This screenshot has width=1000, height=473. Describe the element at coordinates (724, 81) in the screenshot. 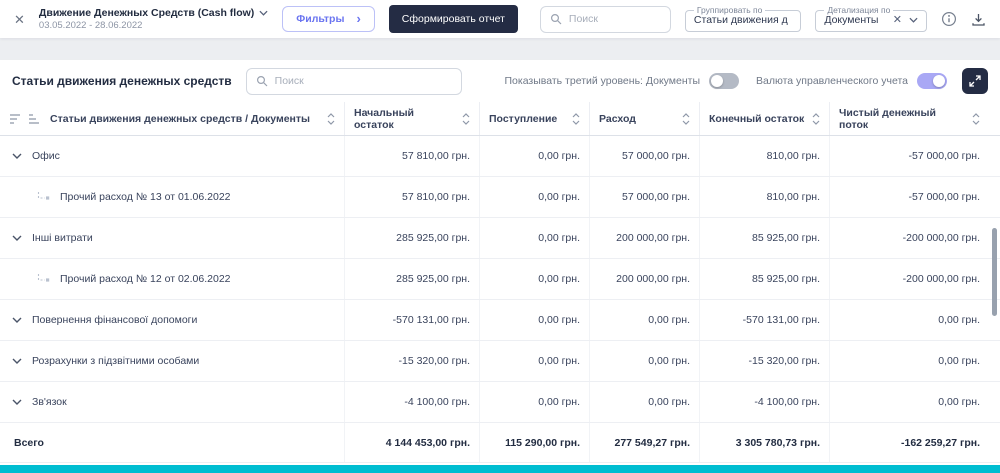

I see `third-level-toggle` at that location.